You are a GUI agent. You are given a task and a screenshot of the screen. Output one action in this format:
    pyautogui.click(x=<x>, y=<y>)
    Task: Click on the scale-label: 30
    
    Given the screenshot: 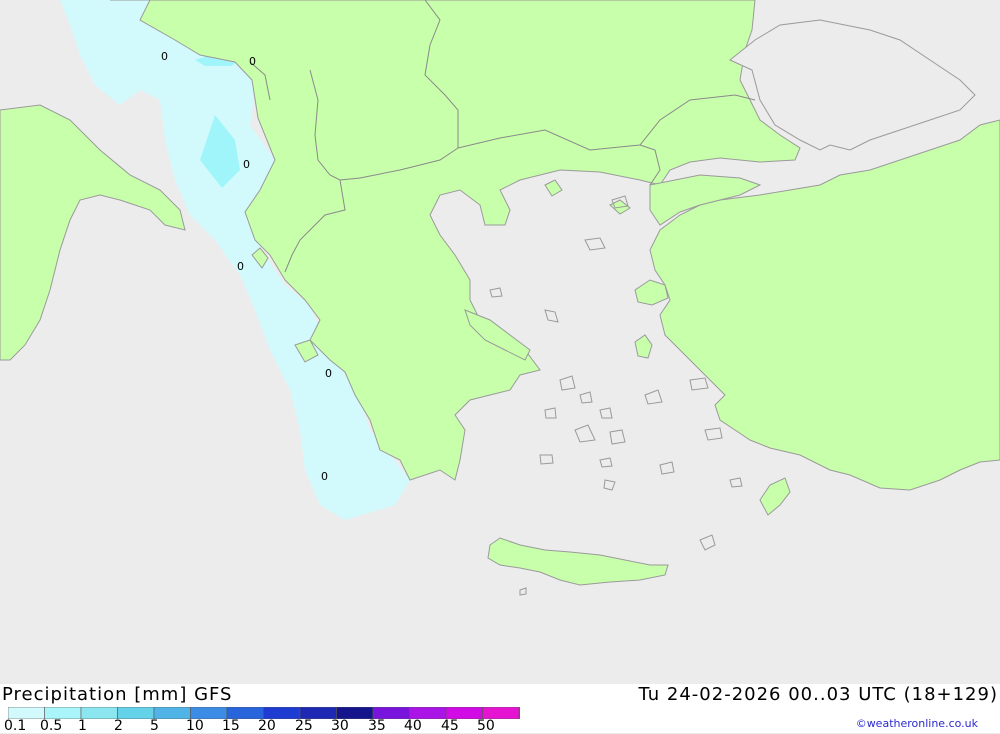 What is the action you would take?
    pyautogui.click(x=340, y=726)
    